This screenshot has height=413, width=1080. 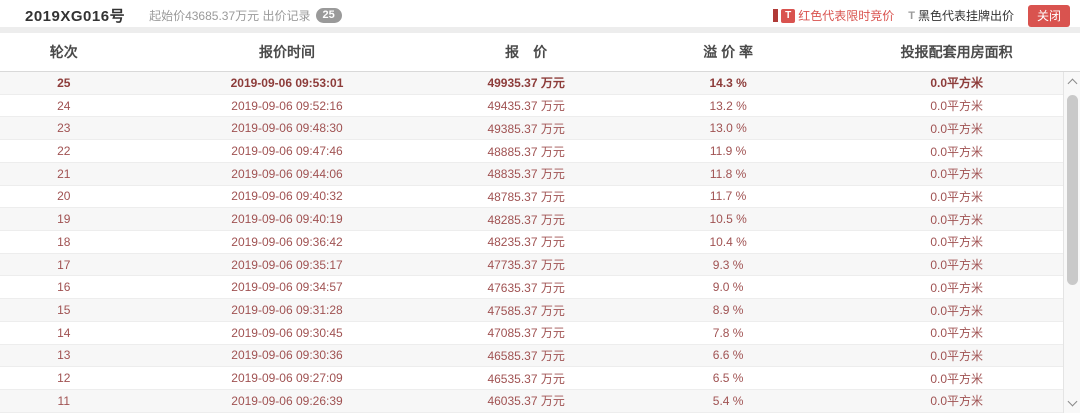 I want to click on cell-bid-time: 2019-09-06 09:30:36, so click(x=287, y=355).